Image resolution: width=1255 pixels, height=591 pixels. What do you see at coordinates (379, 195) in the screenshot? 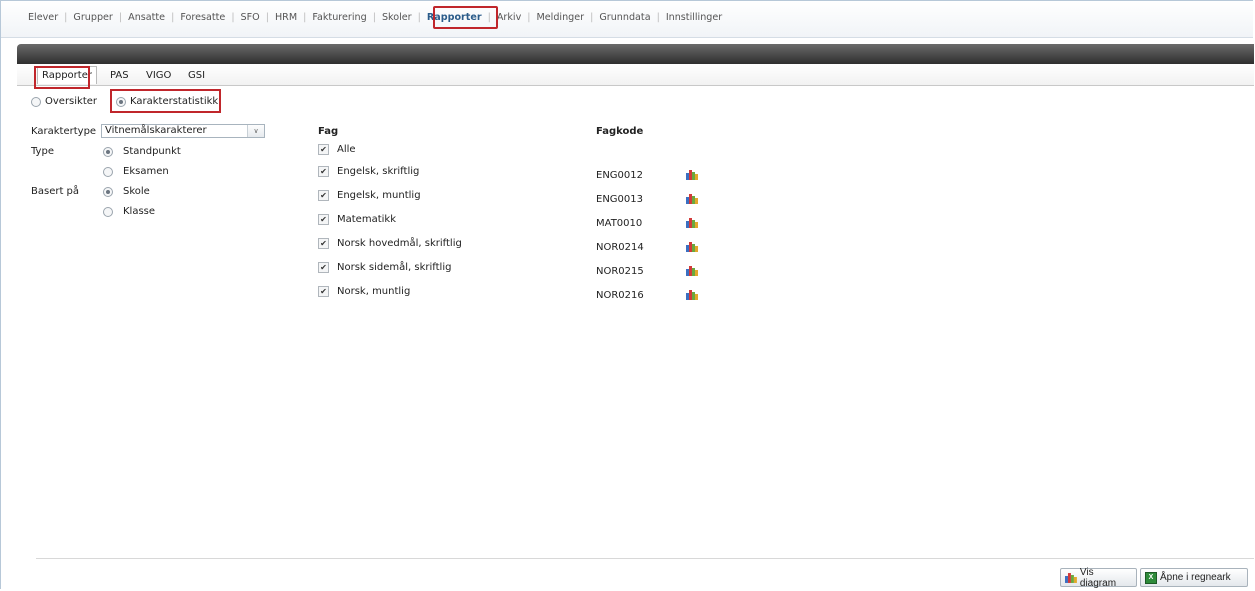
I see `subject-name: Engelsk, muntlig` at bounding box center [379, 195].